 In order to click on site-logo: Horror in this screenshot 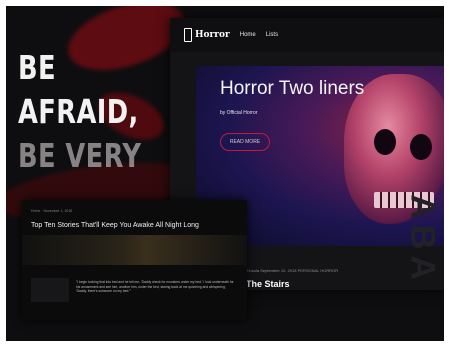, I will do `click(207, 35)`.